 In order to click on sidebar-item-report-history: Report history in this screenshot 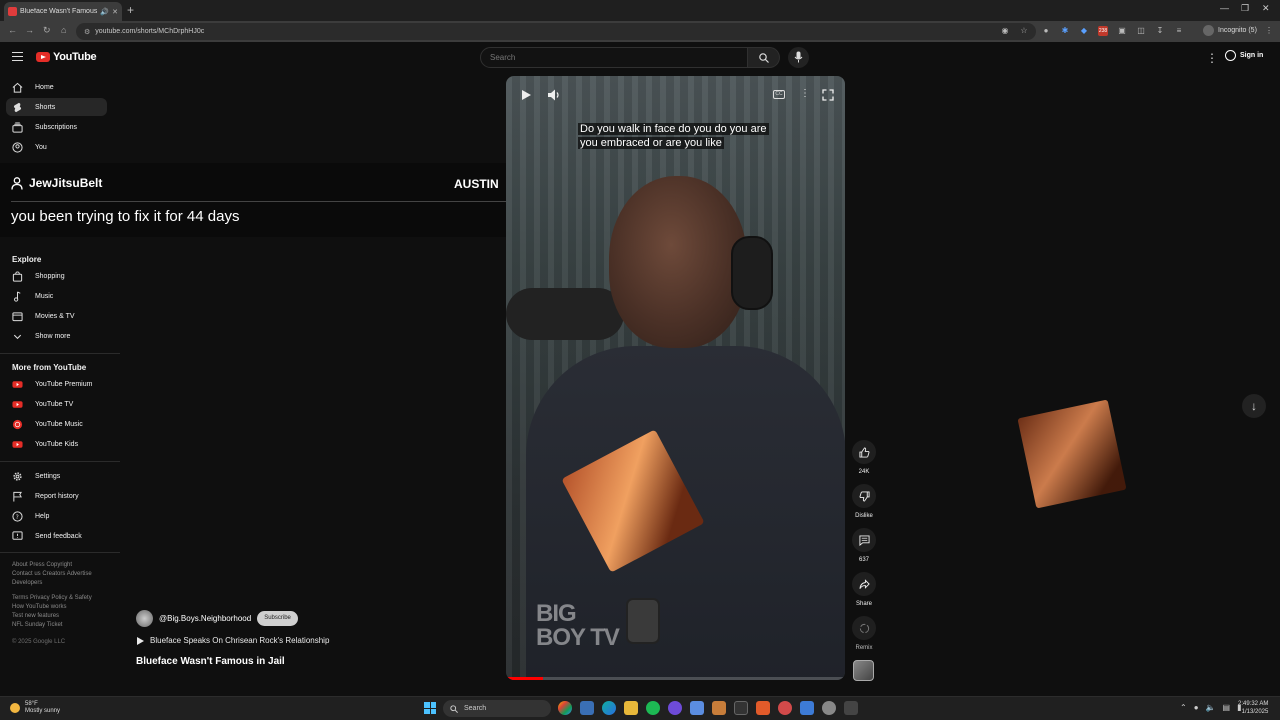, I will do `click(56, 496)`.